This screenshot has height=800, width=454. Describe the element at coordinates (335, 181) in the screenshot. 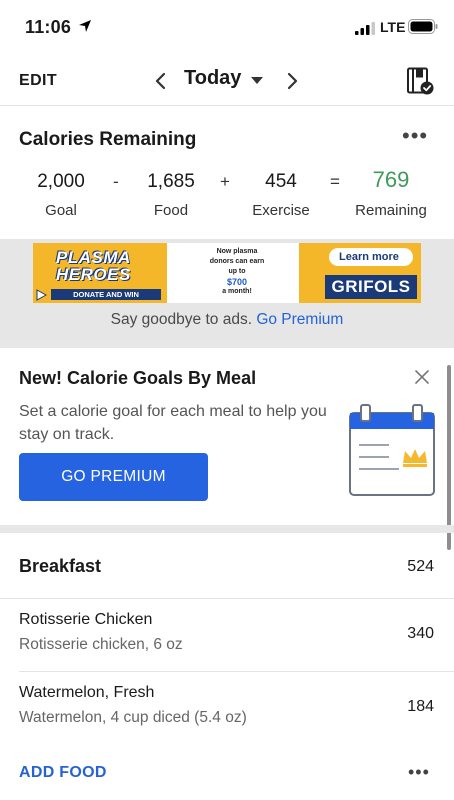

I see `equals-operator: =` at that location.